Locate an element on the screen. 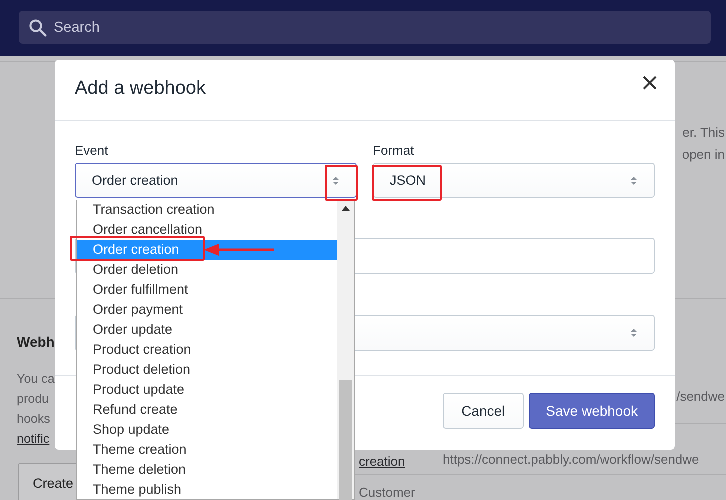  format-select: JSON is located at coordinates (514, 180).